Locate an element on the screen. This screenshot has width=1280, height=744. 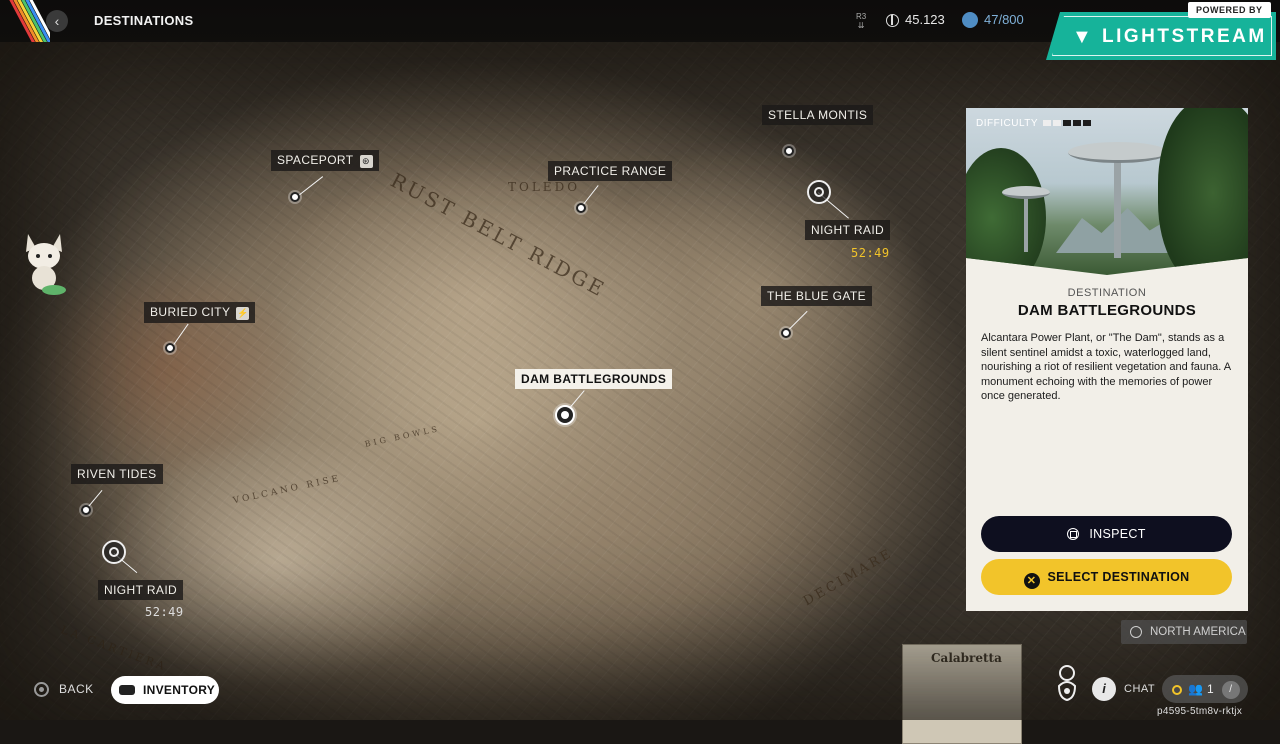
inspect-label: INSPECT is located at coordinates (1117, 534).